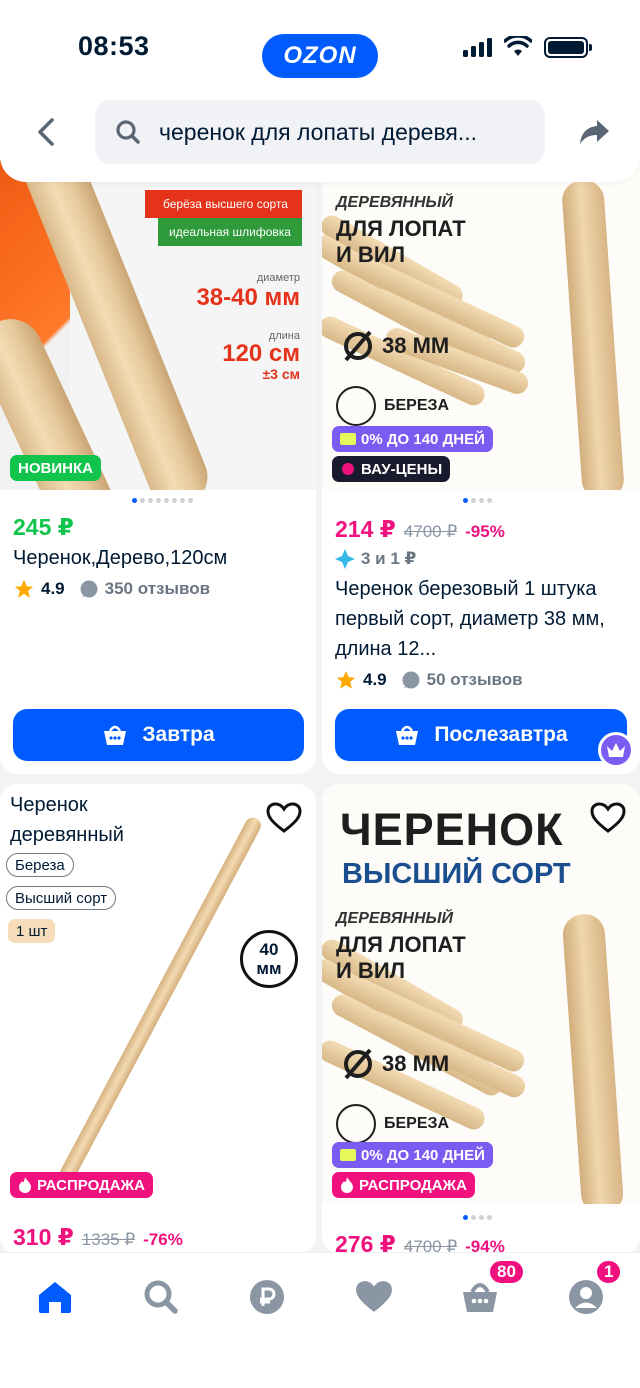  I want to click on image-value: ±3 см, so click(281, 374).